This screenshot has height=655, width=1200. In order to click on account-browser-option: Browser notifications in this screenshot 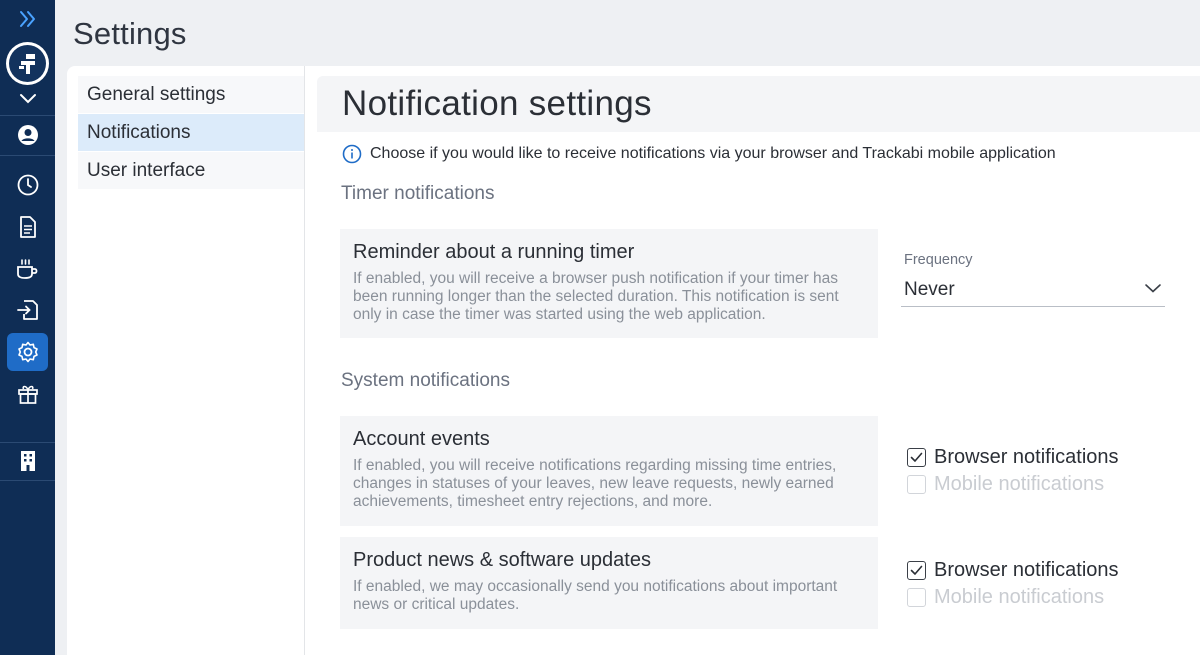, I will do `click(1013, 457)`.